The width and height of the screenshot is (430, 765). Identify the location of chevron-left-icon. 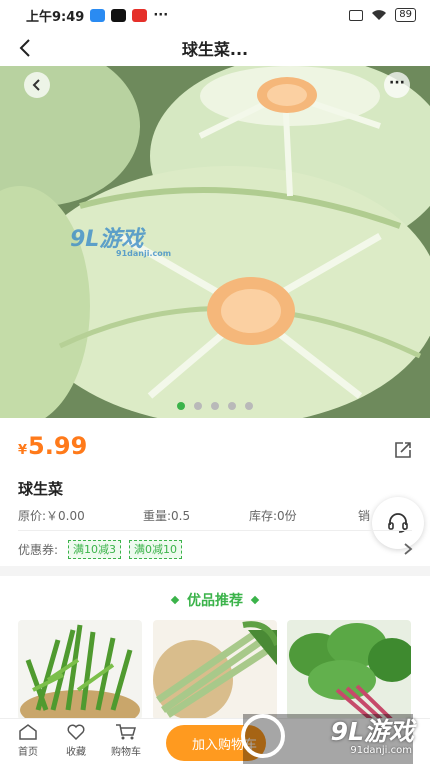
(36, 85).